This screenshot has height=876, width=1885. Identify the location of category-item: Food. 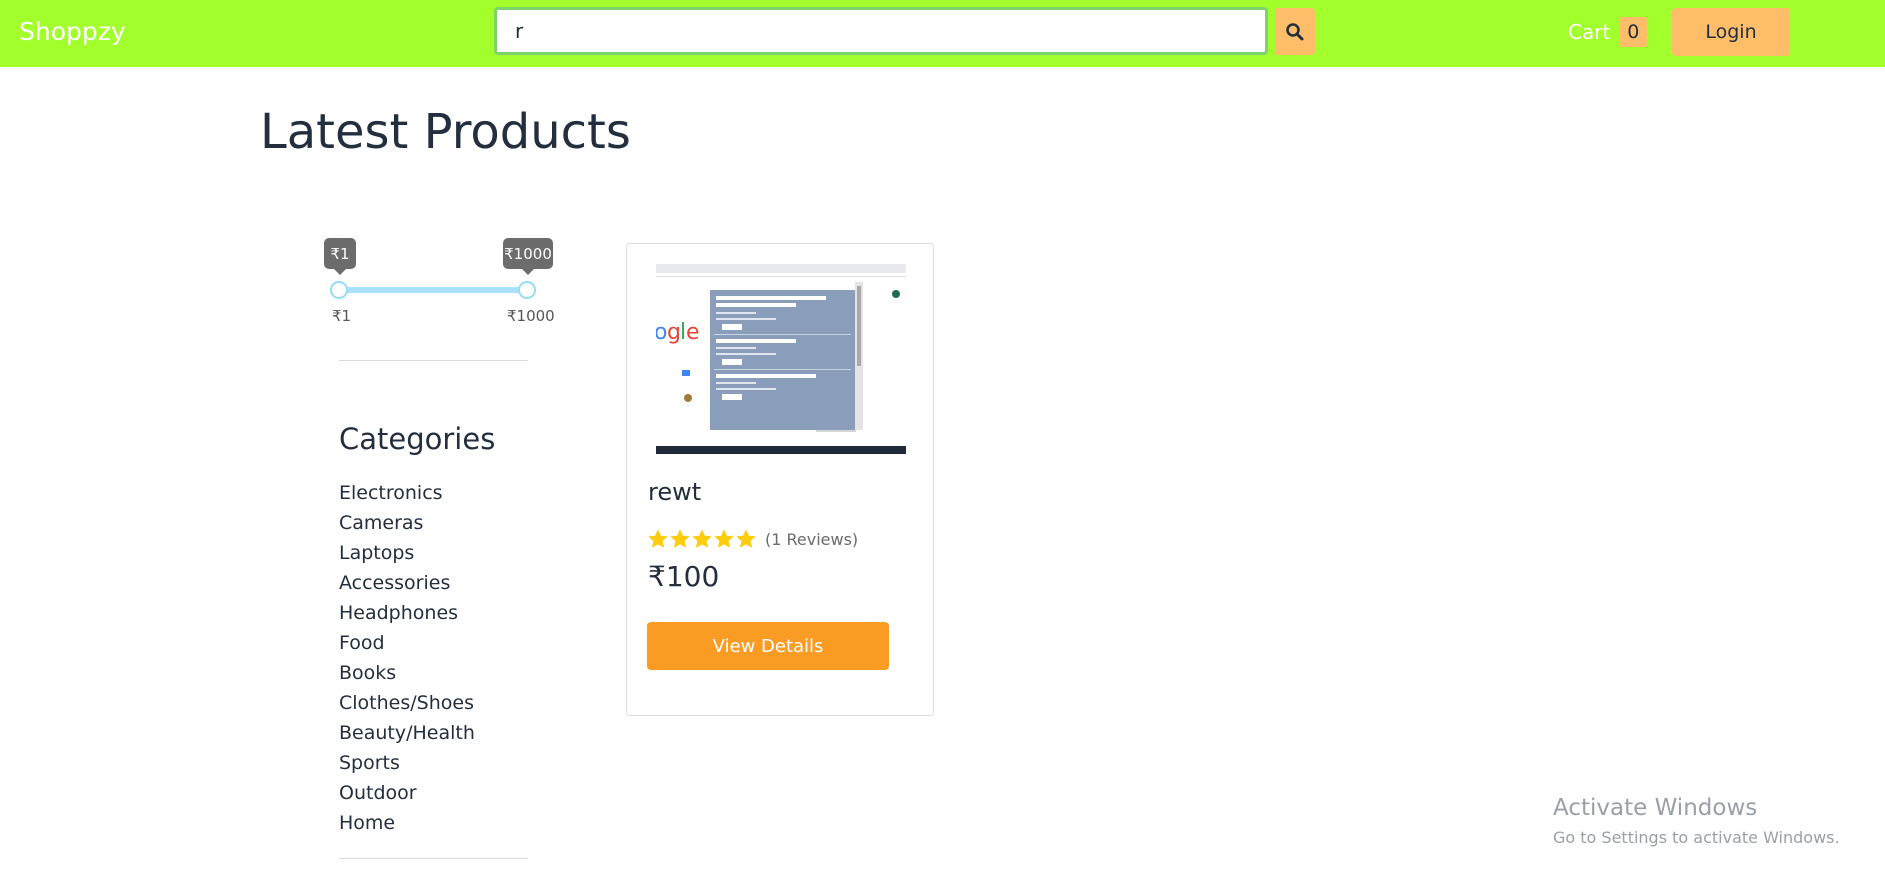
(407, 643).